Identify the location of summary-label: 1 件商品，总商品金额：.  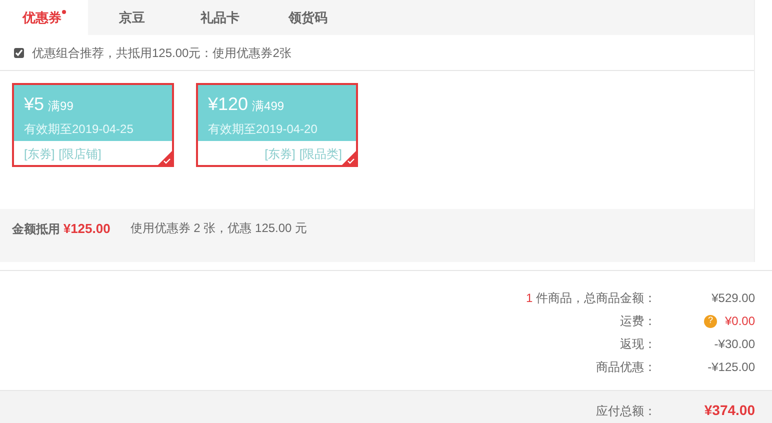
(590, 298).